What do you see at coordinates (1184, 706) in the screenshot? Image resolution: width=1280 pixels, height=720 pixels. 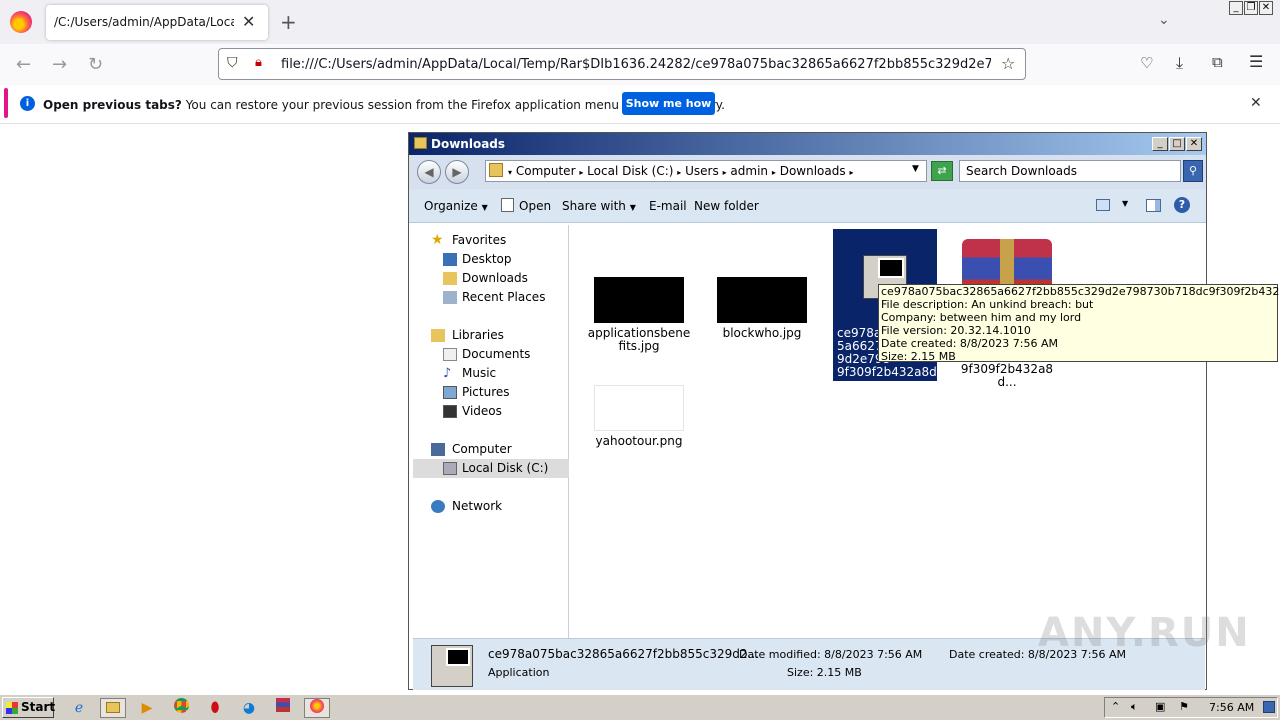 I see `flag-icon: ⚑` at bounding box center [1184, 706].